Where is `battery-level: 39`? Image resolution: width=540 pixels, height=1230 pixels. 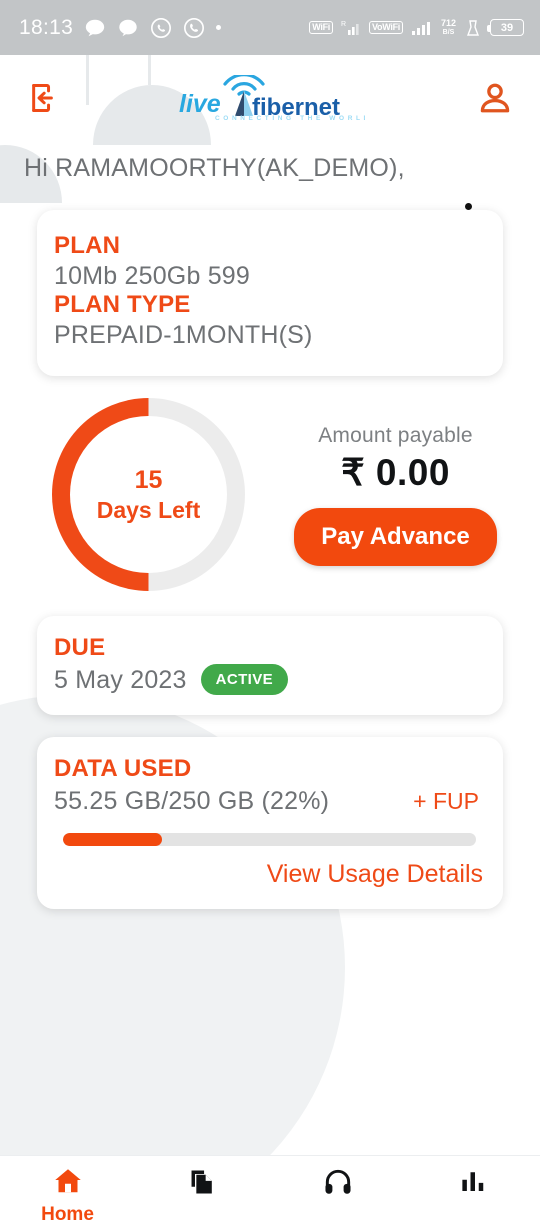
battery-level: 39 is located at coordinates (507, 27).